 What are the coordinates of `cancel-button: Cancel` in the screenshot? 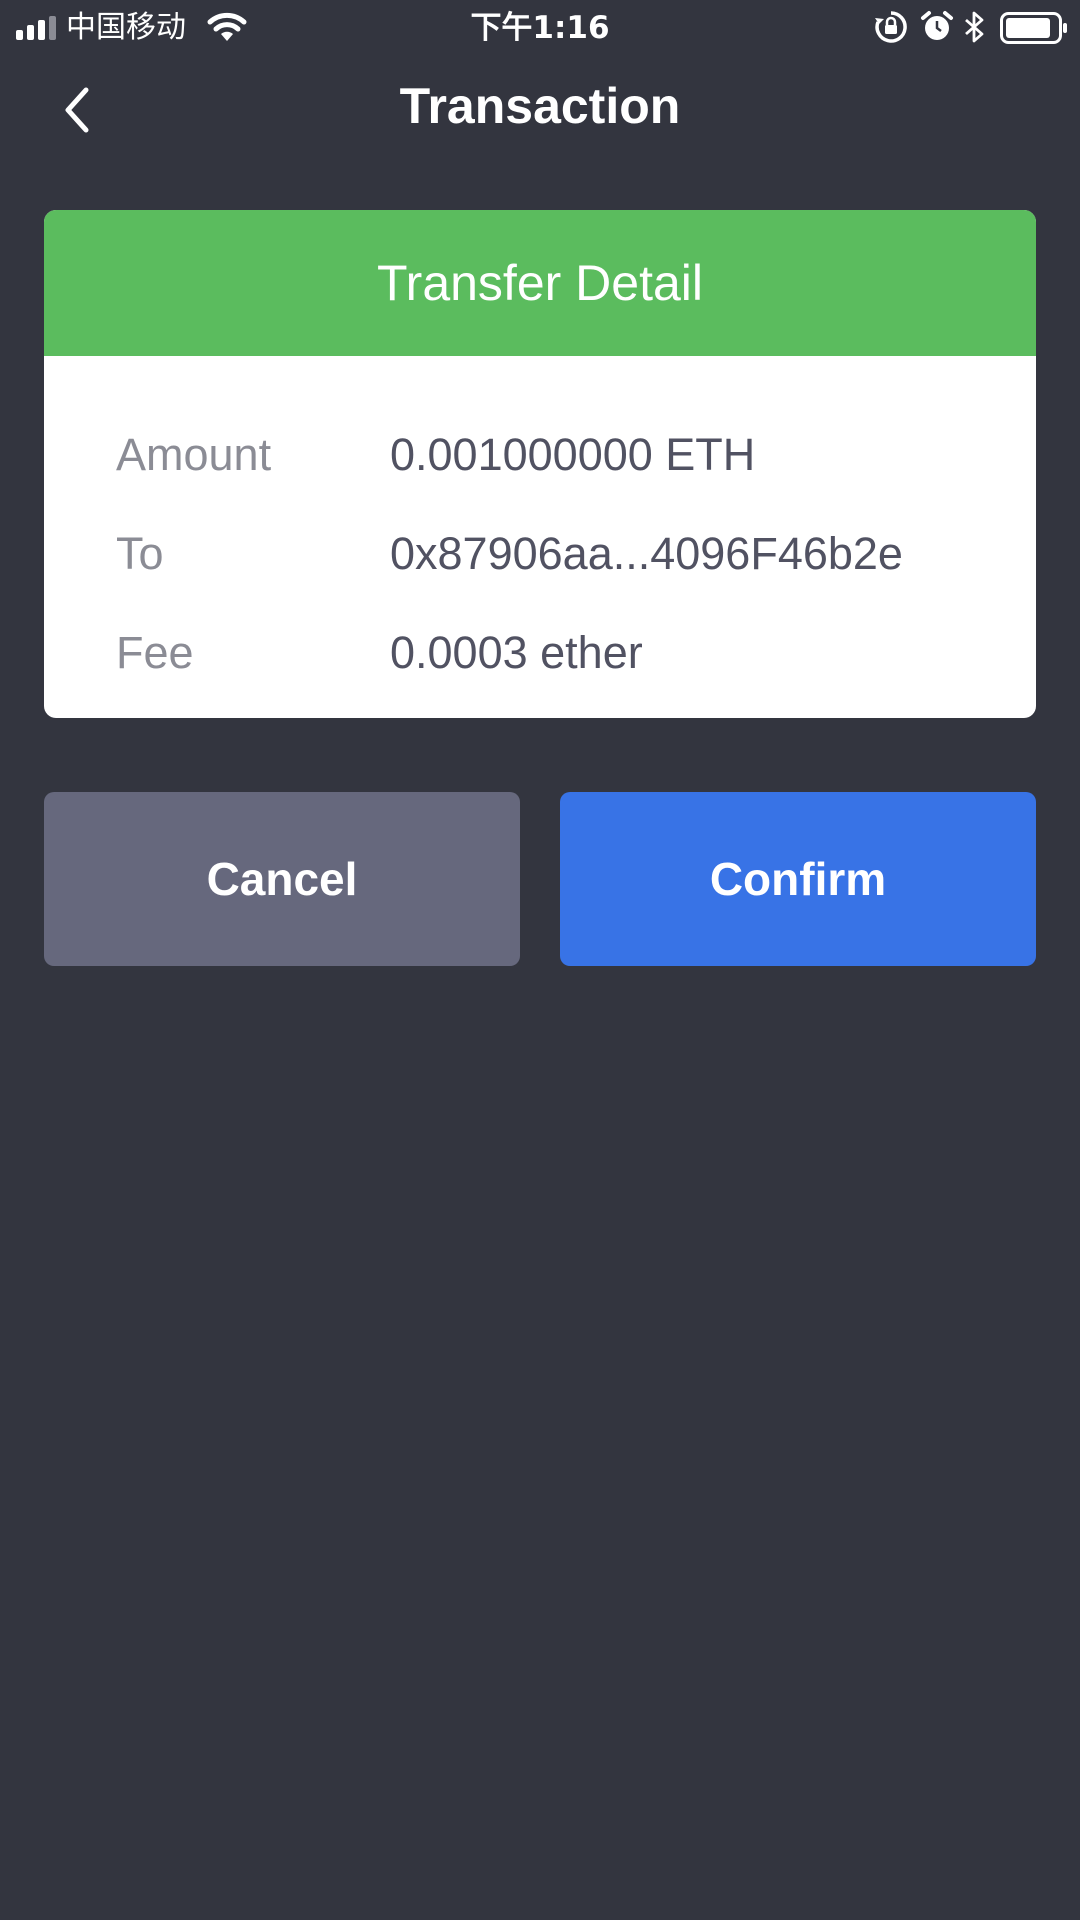 It's located at (282, 879).